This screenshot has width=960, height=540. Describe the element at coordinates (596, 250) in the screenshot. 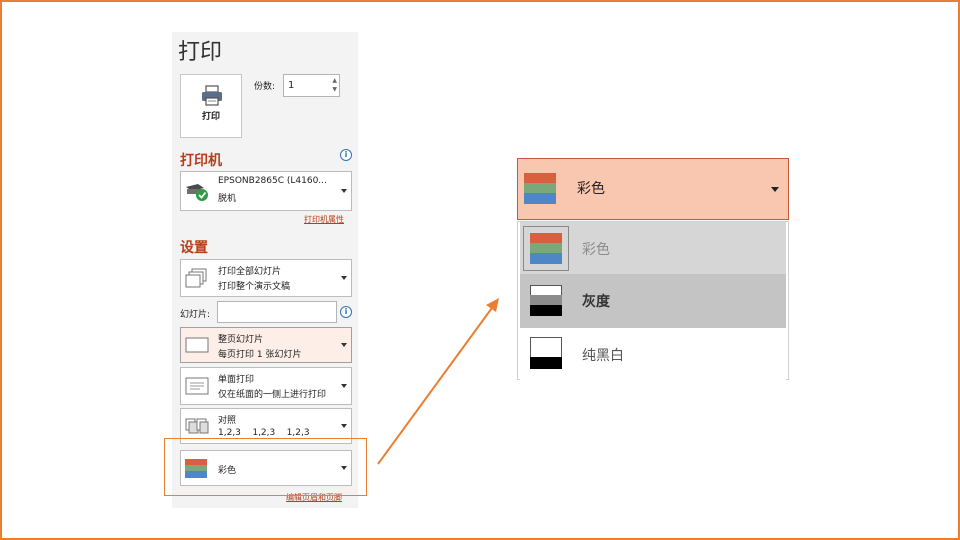

I see `option-color-label: 彩色` at that location.